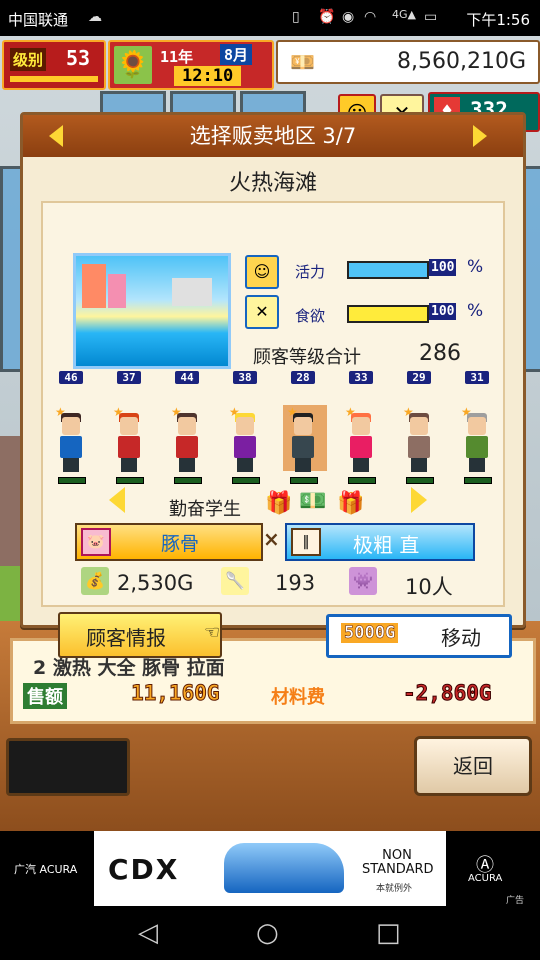 Image resolution: width=540 pixels, height=960 pixels. I want to click on recents-nav-icon: □, so click(388, 933).